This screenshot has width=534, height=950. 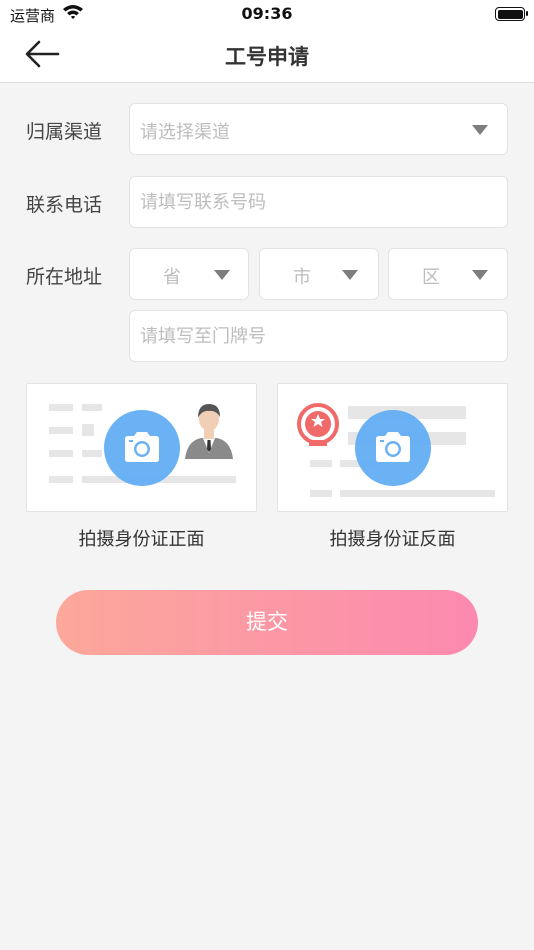 I want to click on phone-input, so click(x=318, y=202).